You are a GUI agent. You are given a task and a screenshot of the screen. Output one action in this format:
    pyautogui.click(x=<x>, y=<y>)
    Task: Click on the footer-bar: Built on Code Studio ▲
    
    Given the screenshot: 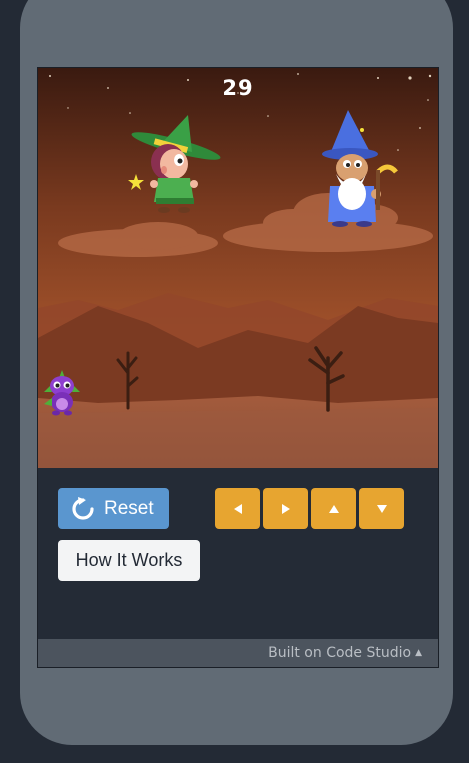 What is the action you would take?
    pyautogui.click(x=238, y=653)
    